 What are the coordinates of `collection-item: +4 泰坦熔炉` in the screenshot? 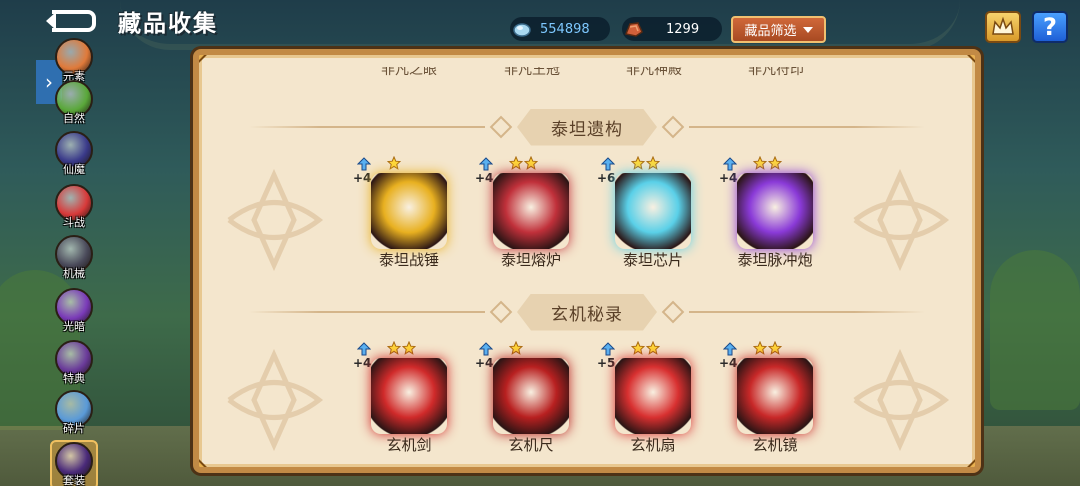 It's located at (528, 215).